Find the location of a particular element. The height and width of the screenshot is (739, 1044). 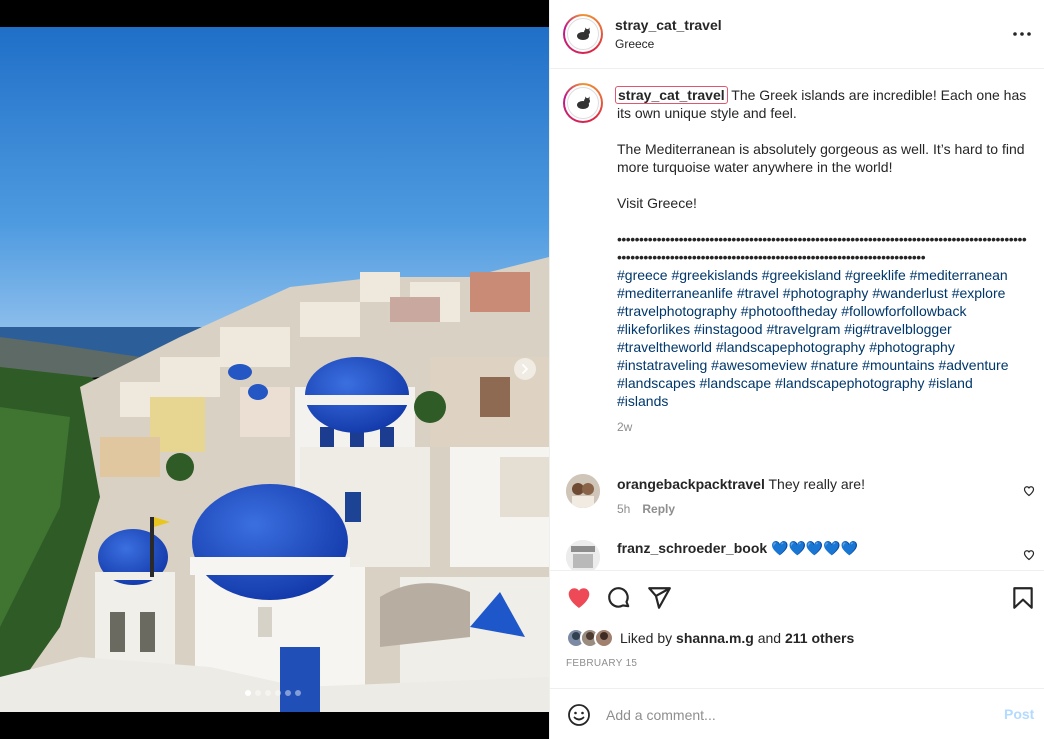

hashtag-link: #landscapes is located at coordinates (656, 383).